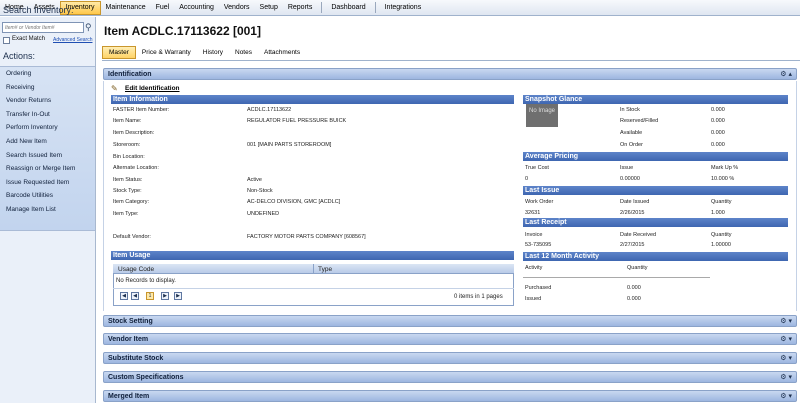  I want to click on tab-history: History, so click(213, 52).